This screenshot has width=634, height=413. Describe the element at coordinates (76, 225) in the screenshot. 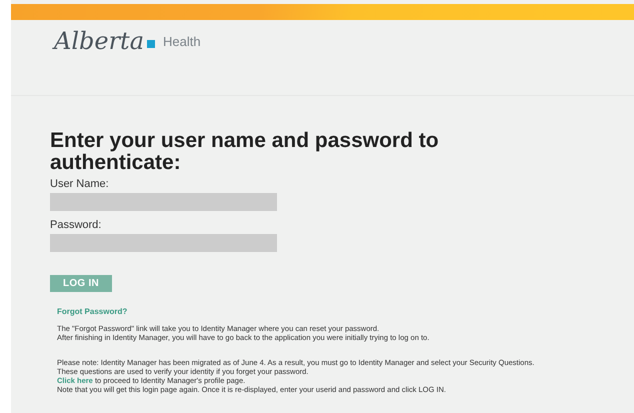

I see `field-label: Password:` at that location.